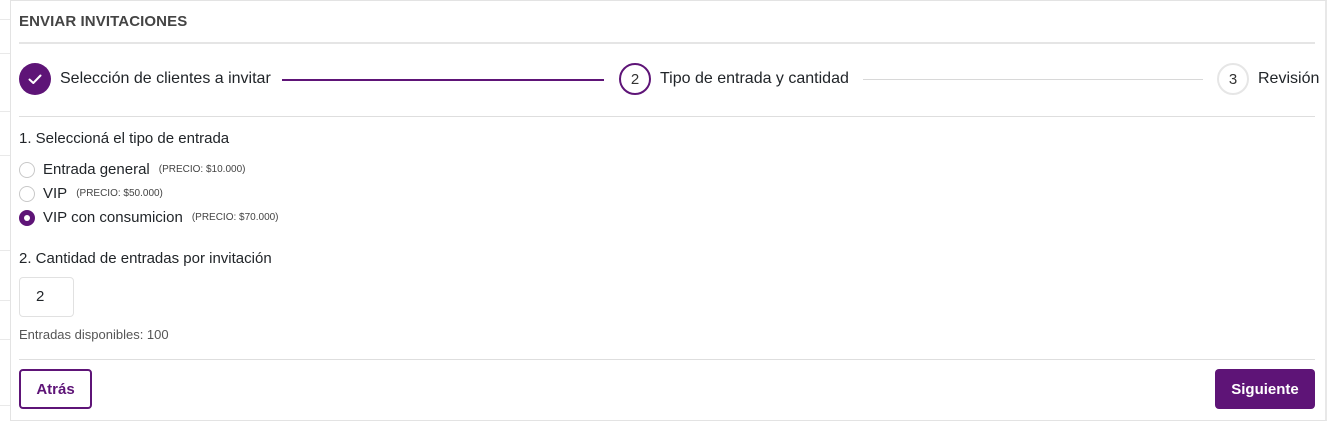 This screenshot has width=1329, height=421. What do you see at coordinates (55, 389) in the screenshot?
I see `back-button: Atrás` at bounding box center [55, 389].